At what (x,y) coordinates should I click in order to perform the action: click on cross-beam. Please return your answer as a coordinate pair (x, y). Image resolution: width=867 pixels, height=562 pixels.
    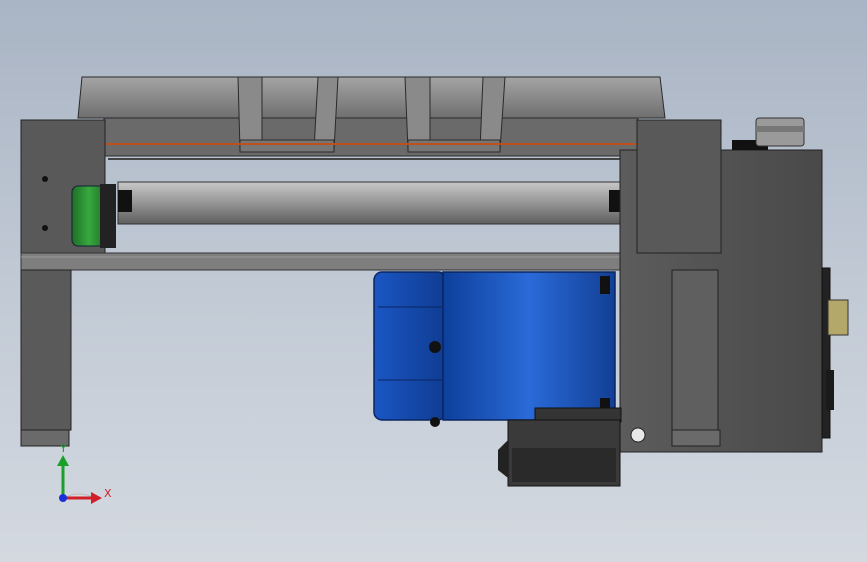
    Looking at the image, I should click on (369, 261).